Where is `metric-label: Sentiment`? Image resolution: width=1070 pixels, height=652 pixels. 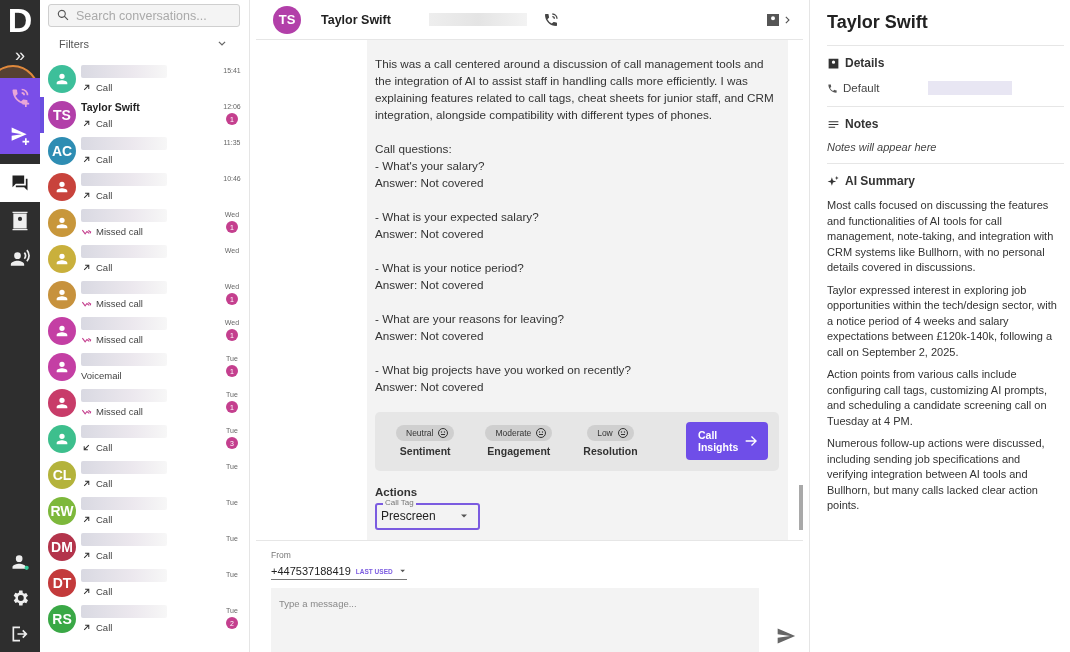
metric-label: Sentiment is located at coordinates (425, 451).